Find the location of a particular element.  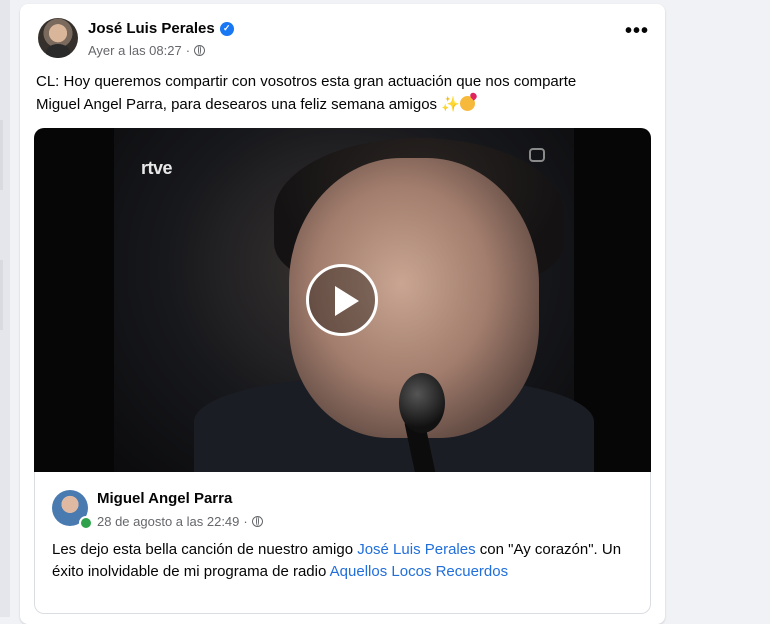

post-author-name: José Luis Perales is located at coordinates (151, 28).